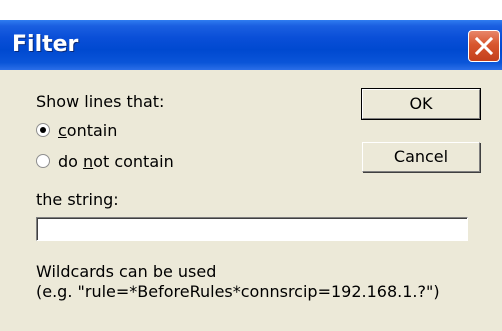  I want to click on hint-line-1: Wildcards can be used, so click(126, 271).